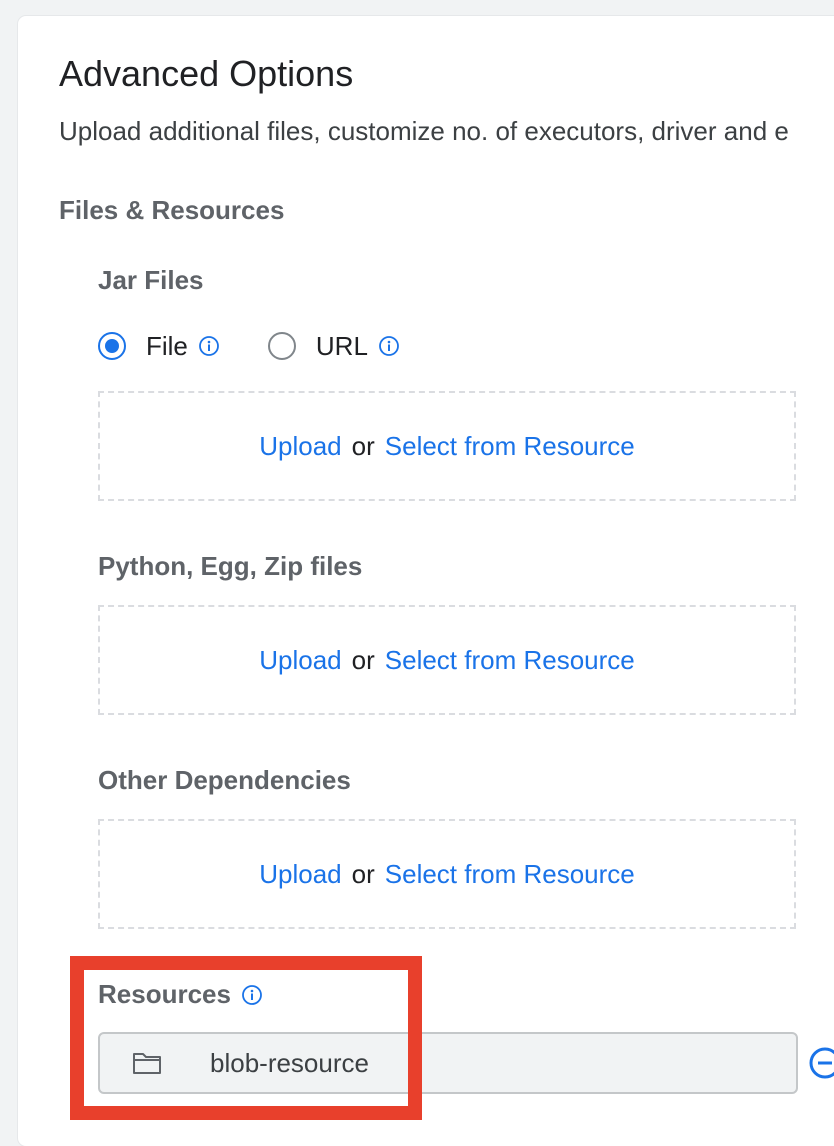 Image resolution: width=834 pixels, height=1146 pixels. What do you see at coordinates (249, 346) in the screenshot?
I see `jar-source-radio-group: File URL` at bounding box center [249, 346].